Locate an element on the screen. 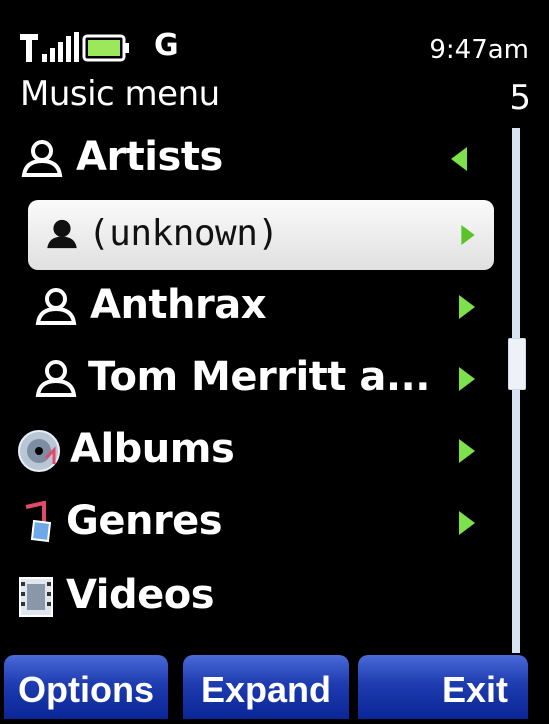  network-indicator: G is located at coordinates (166, 45).